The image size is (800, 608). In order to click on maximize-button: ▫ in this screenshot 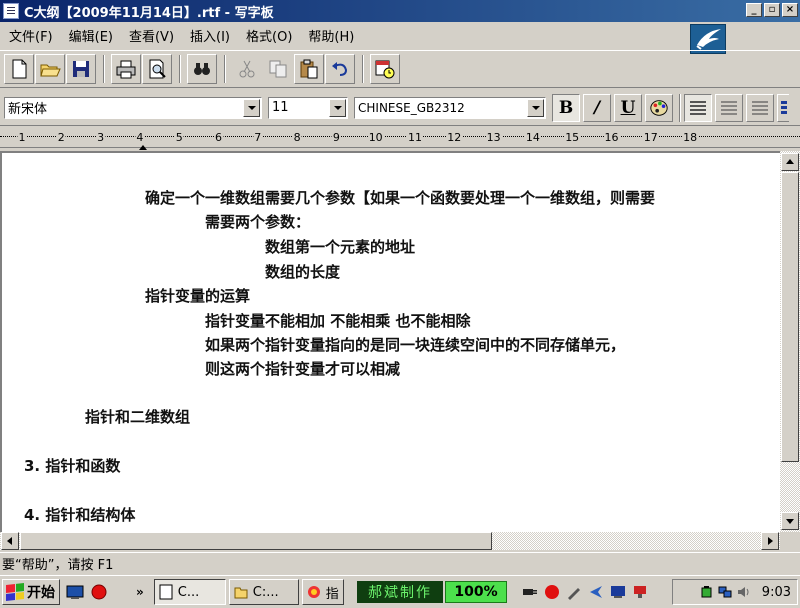, I will do `click(772, 10)`.